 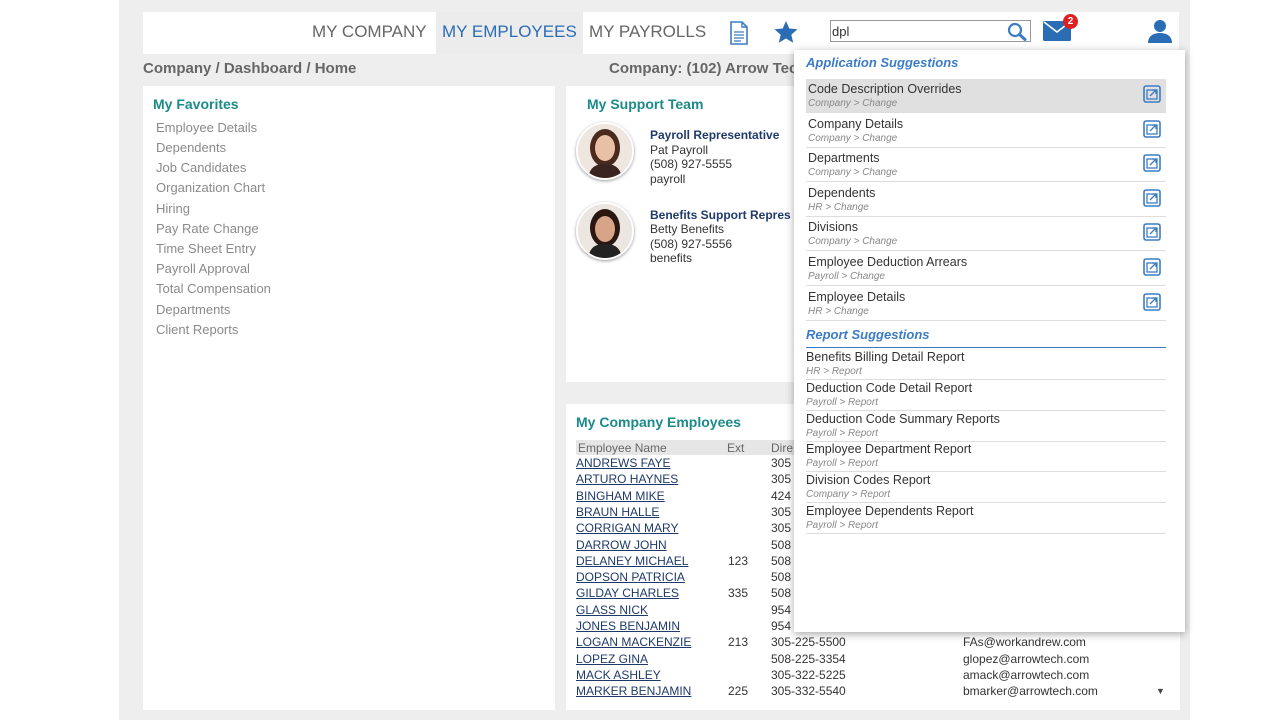 What do you see at coordinates (173, 208) in the screenshot?
I see `favorite-hiring: Hiring` at bounding box center [173, 208].